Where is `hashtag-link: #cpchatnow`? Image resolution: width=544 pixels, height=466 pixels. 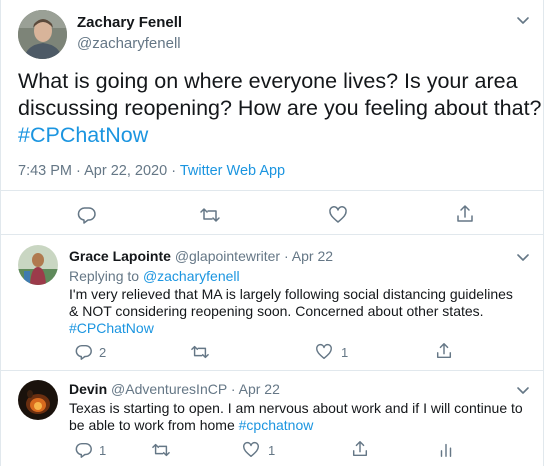
hashtag-link: #cpchatnow is located at coordinates (276, 425).